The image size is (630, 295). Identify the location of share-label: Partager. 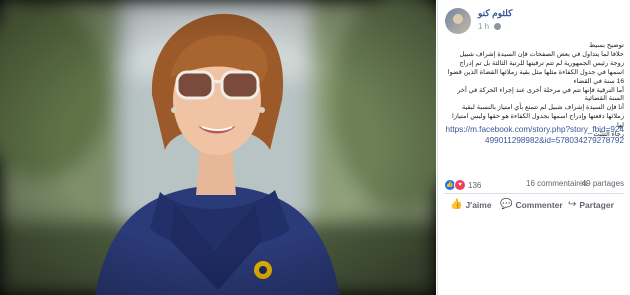
(596, 204).